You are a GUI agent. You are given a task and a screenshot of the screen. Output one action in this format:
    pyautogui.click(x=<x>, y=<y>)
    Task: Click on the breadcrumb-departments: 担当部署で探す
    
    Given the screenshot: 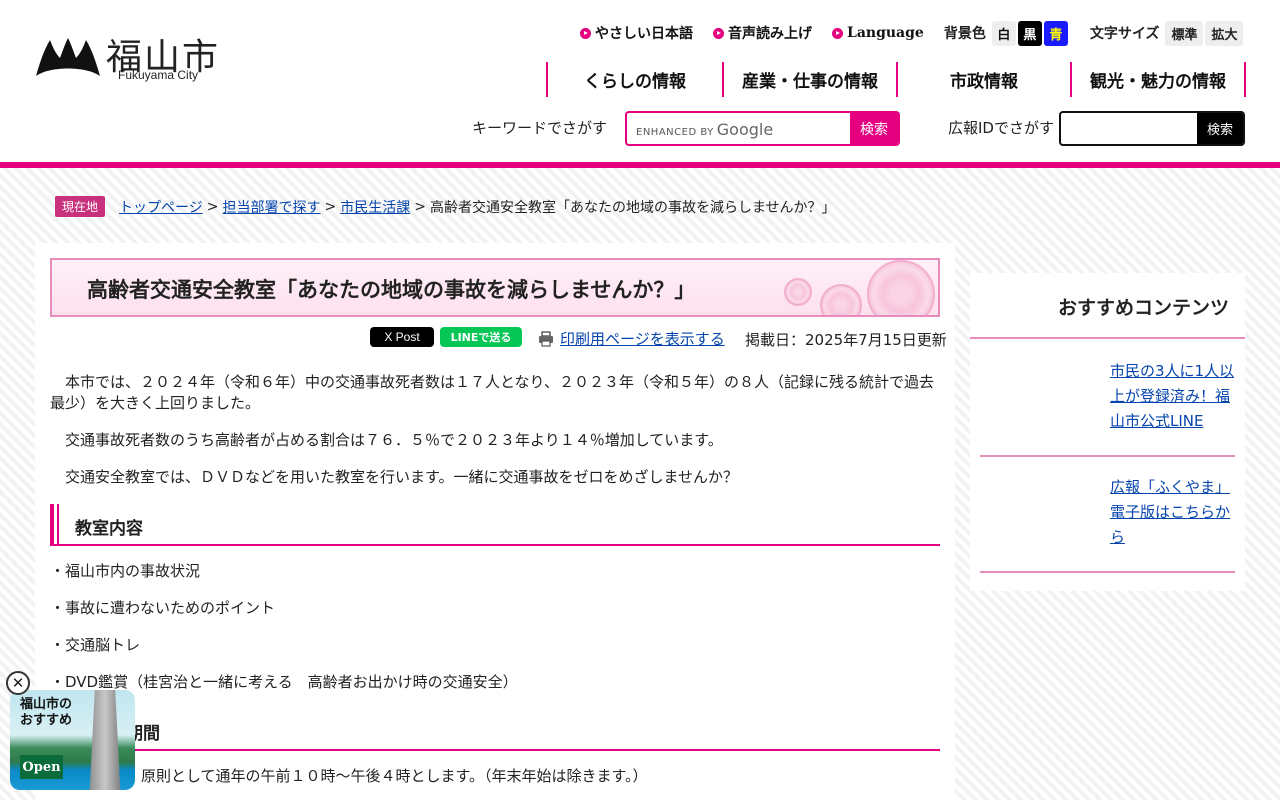 What is the action you would take?
    pyautogui.click(x=271, y=207)
    